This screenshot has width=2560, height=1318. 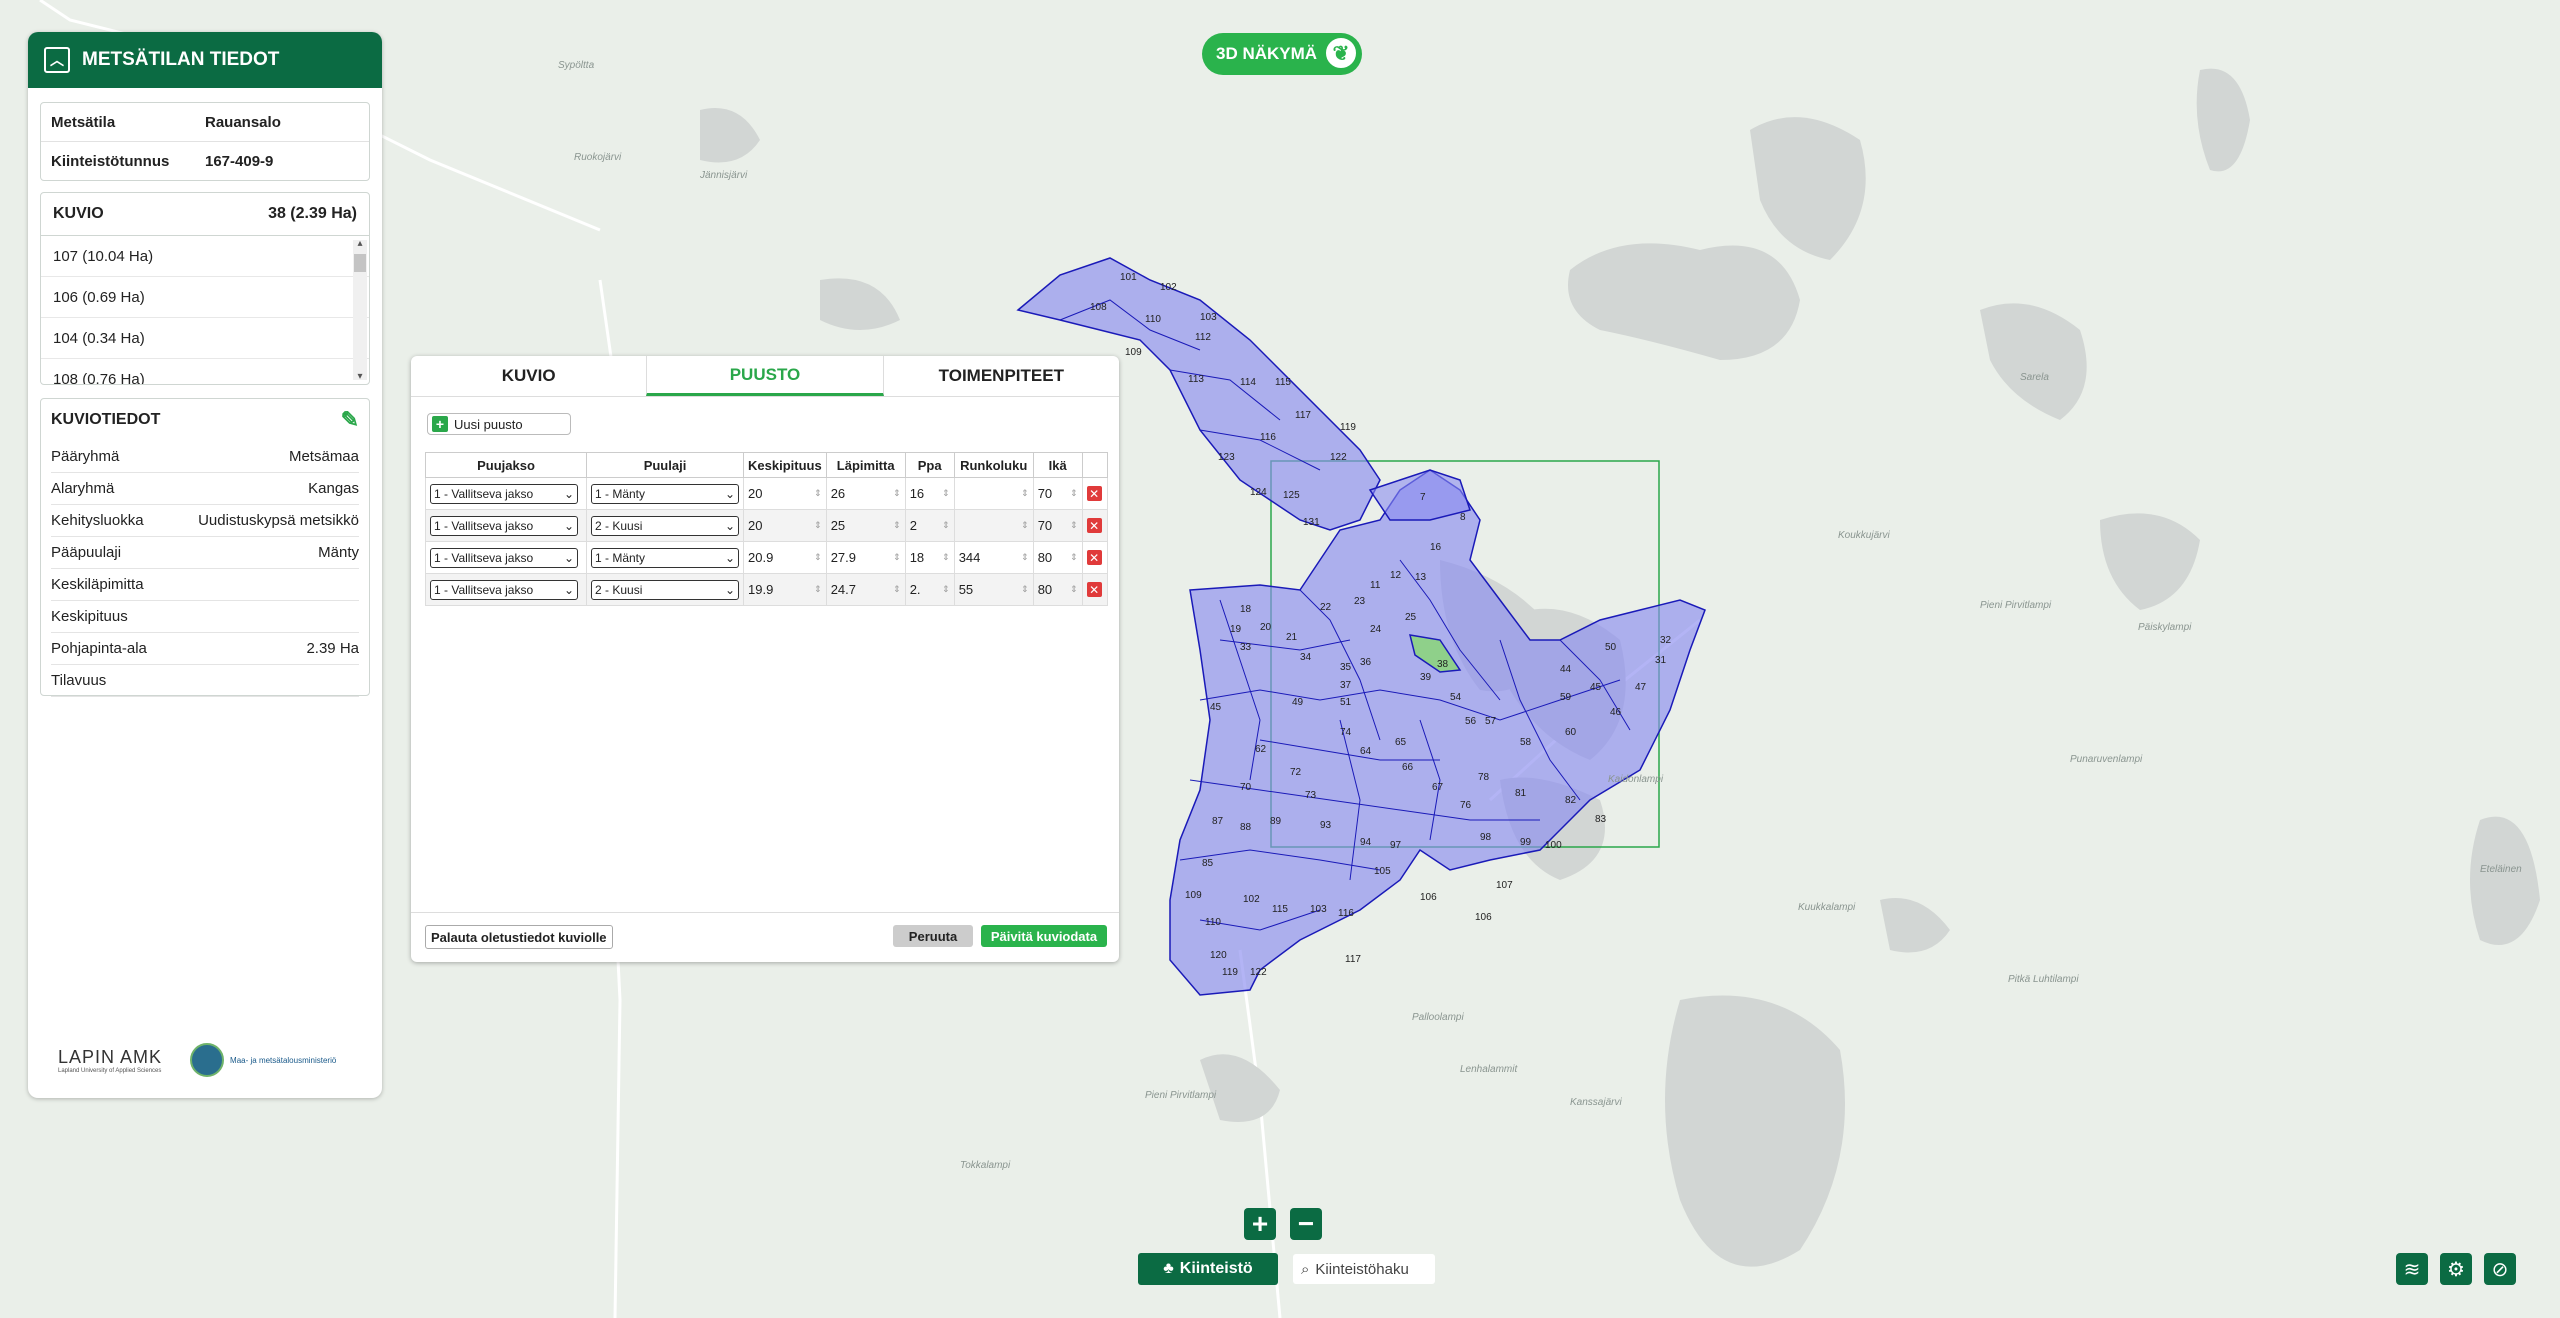 I want to click on update-stand-data-button: Päivitä kuviodata, so click(x=1044, y=936).